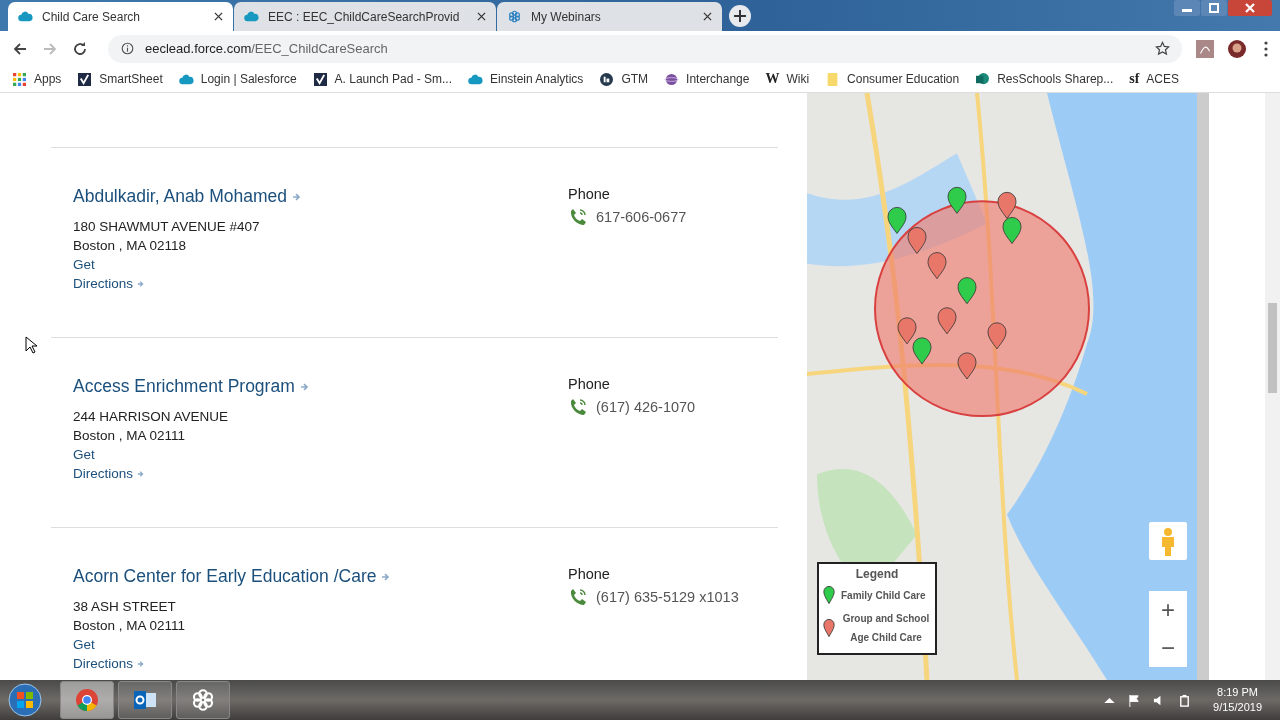 The height and width of the screenshot is (720, 1280). What do you see at coordinates (718, 79) in the screenshot?
I see `bookmark-label: Interchange` at bounding box center [718, 79].